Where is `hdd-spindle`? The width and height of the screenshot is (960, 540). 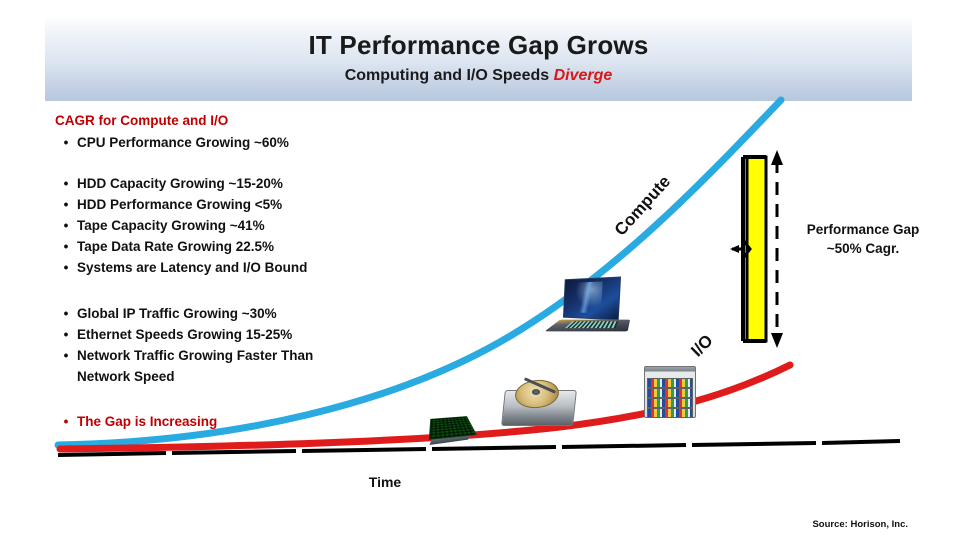 hdd-spindle is located at coordinates (536, 392).